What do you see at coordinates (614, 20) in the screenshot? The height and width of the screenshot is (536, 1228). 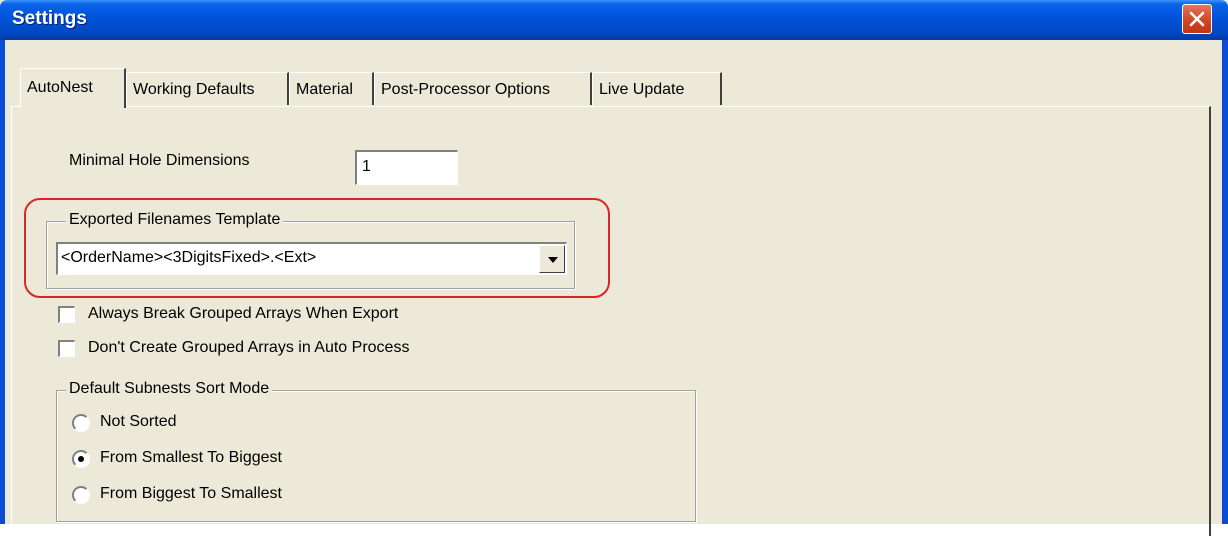 I see `title-bar: Settings` at bounding box center [614, 20].